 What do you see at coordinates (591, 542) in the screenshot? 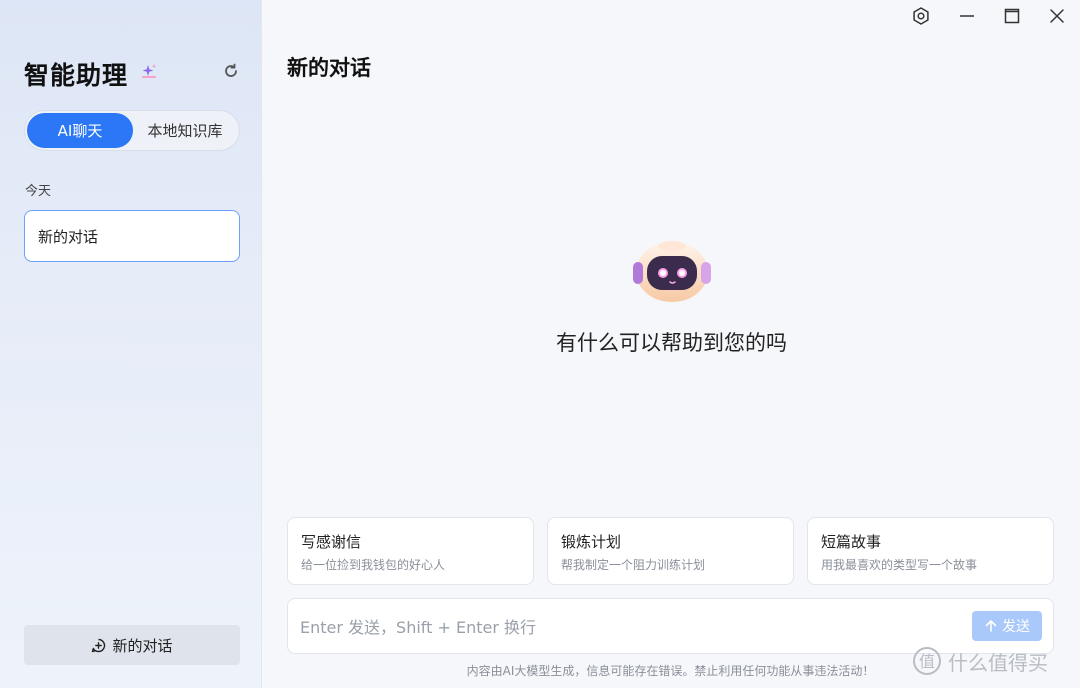
I see `suggestion-title: 锻炼计划` at bounding box center [591, 542].